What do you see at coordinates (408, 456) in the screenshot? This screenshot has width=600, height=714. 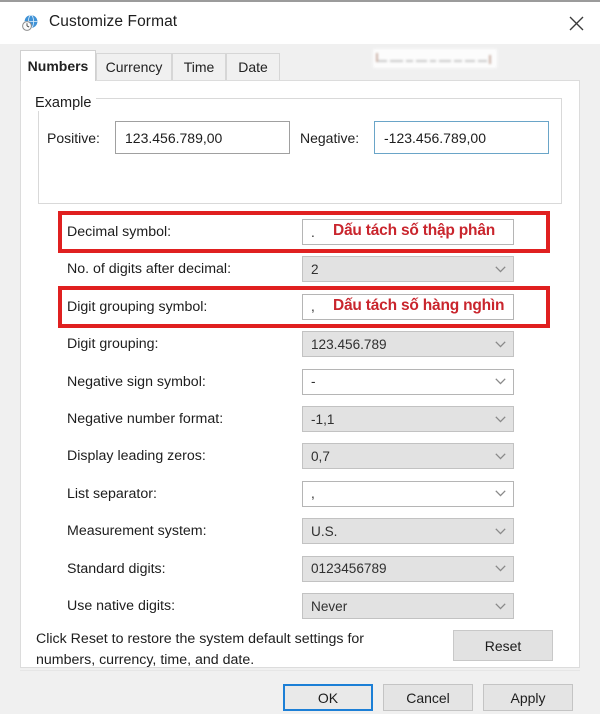 I see `combobox-display-leading-zeros: 0,7` at bounding box center [408, 456].